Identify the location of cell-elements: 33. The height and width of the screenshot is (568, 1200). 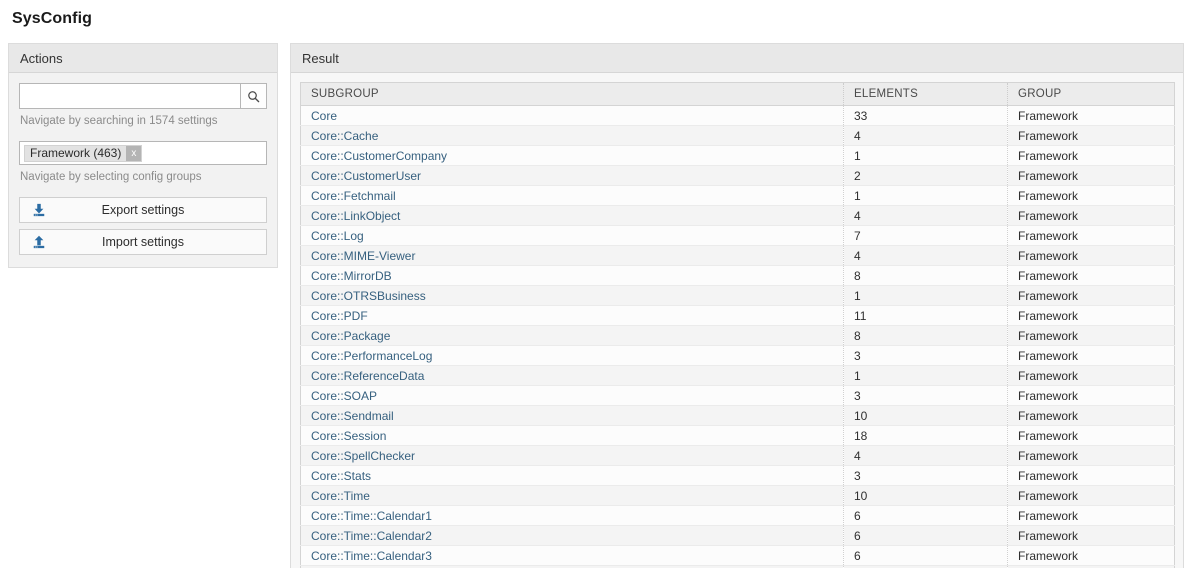
(925, 115).